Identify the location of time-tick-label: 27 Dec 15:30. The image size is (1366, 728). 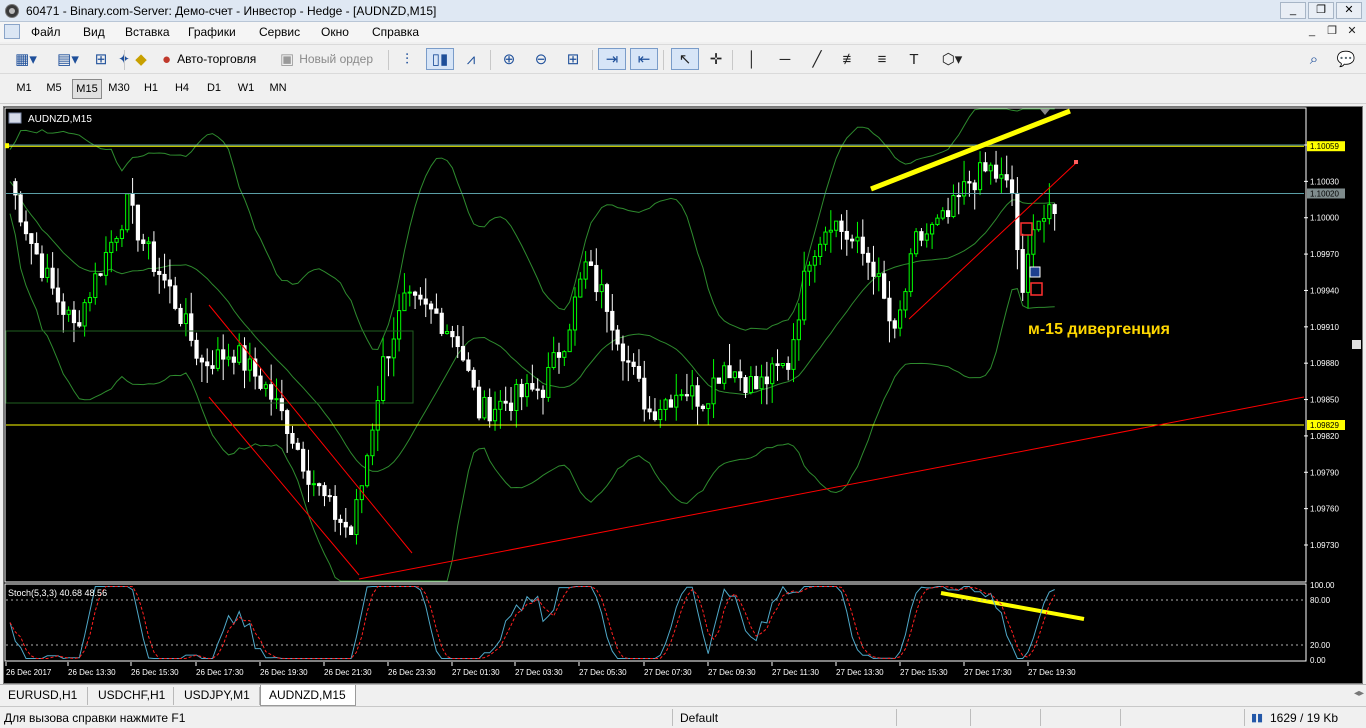
(924, 672).